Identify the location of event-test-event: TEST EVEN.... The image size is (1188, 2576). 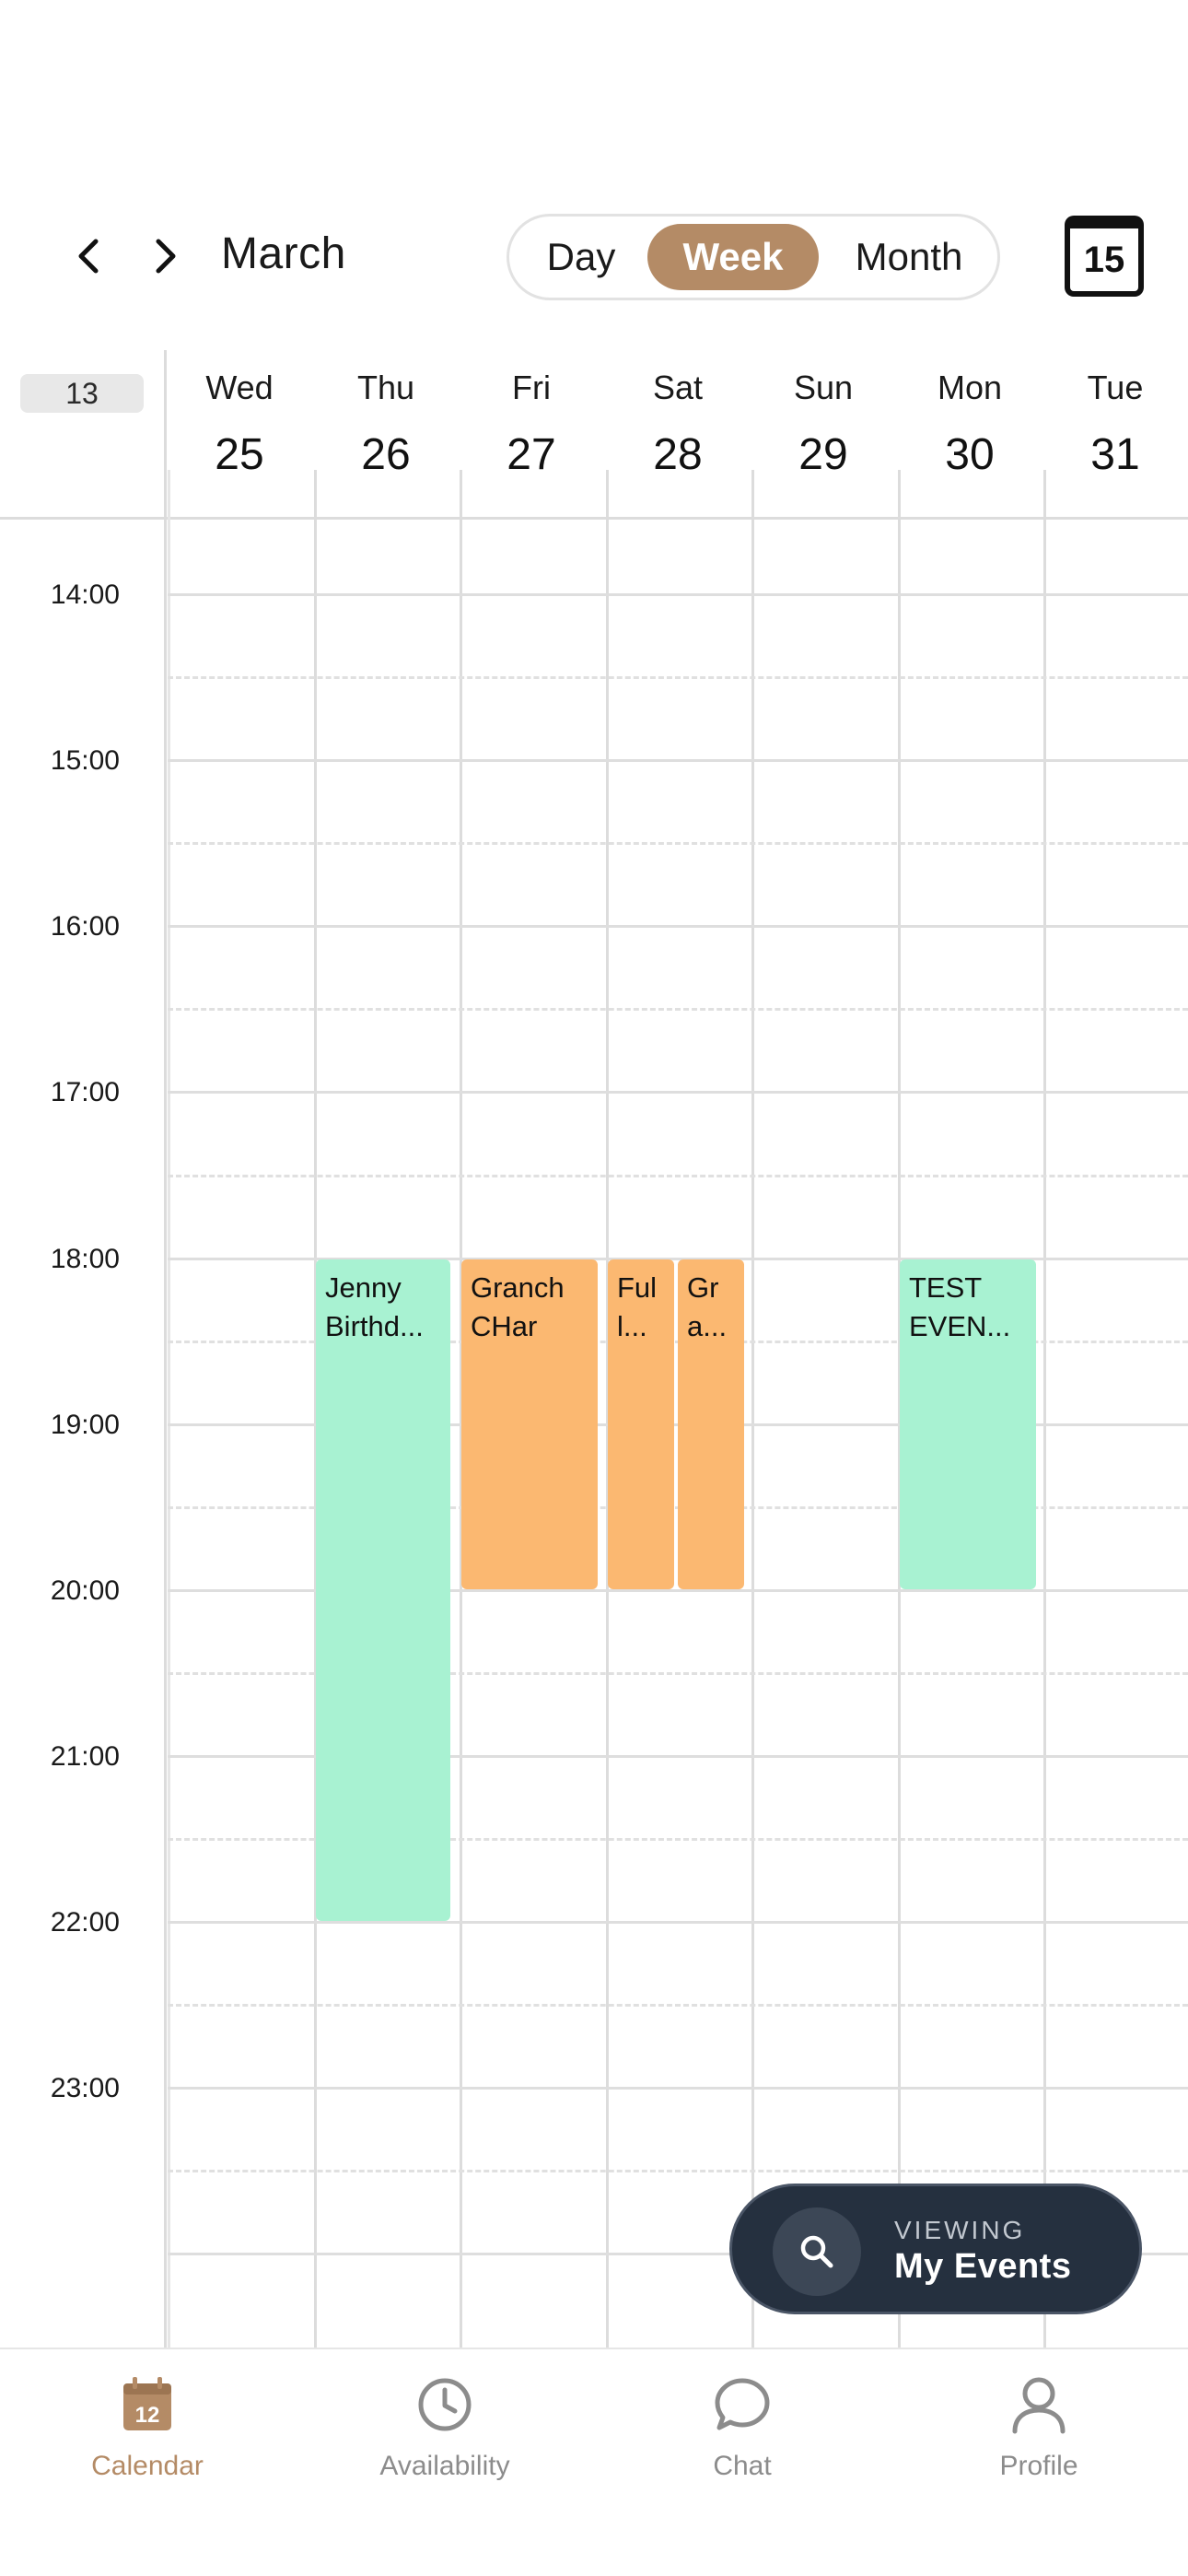
(968, 1424).